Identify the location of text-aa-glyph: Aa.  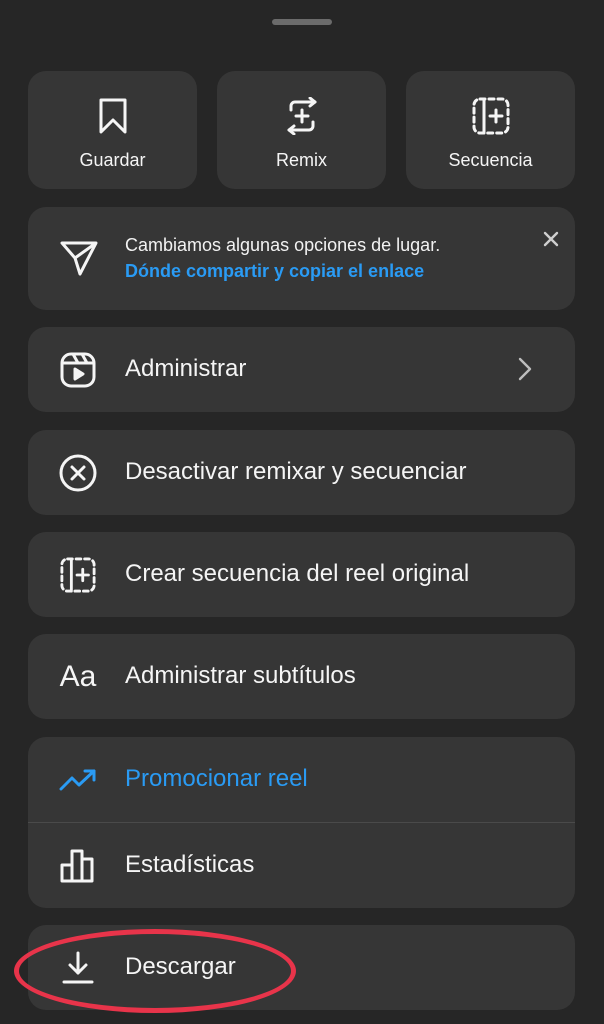
(78, 676).